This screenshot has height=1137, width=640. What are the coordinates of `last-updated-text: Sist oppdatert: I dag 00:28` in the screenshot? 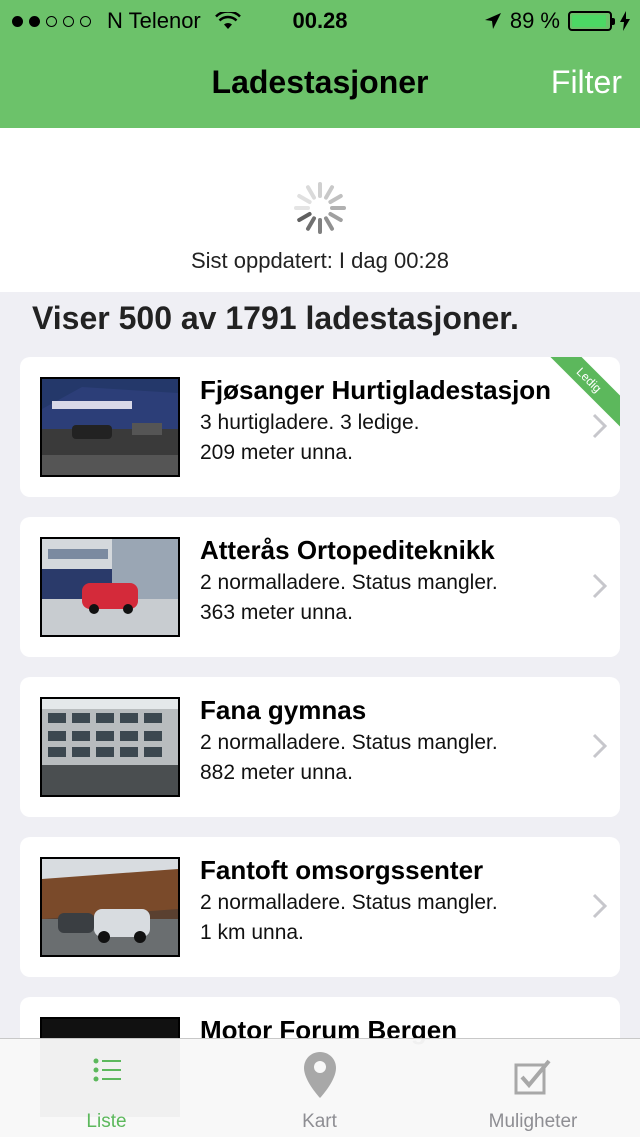 It's located at (320, 260).